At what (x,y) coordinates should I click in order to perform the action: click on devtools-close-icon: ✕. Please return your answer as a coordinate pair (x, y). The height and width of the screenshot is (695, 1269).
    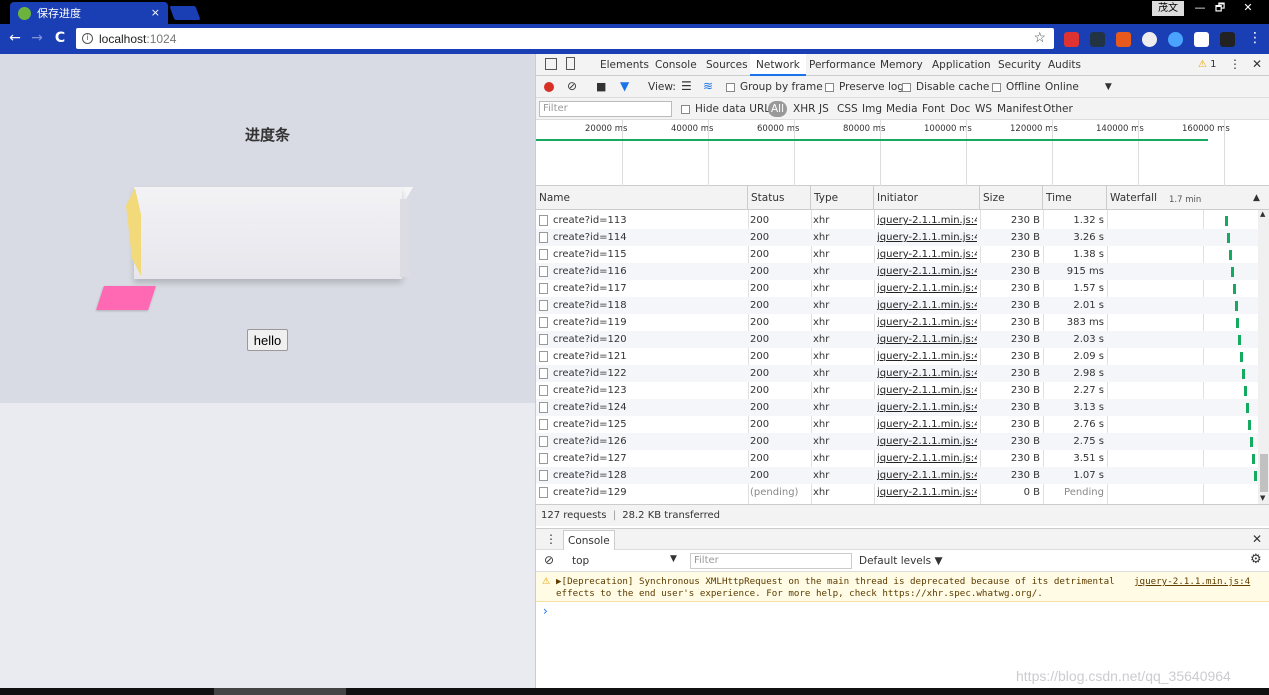
    Looking at the image, I should click on (1257, 64).